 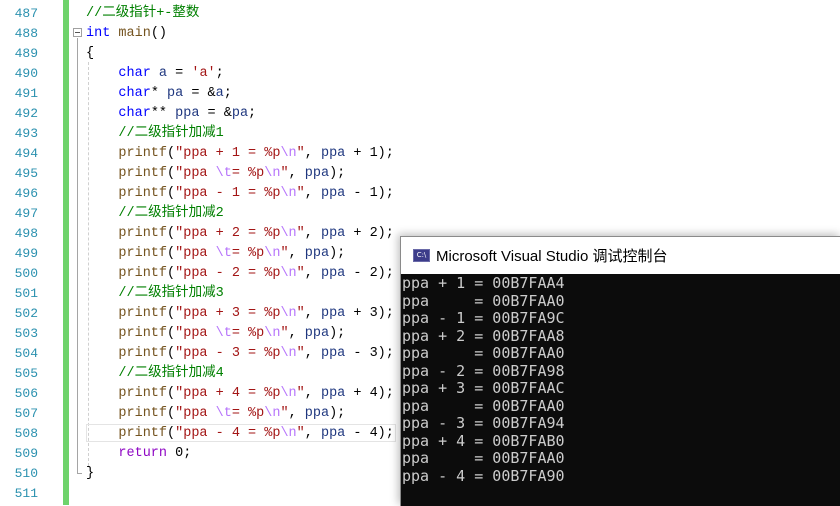 I want to click on line-number: 509, so click(x=26, y=453).